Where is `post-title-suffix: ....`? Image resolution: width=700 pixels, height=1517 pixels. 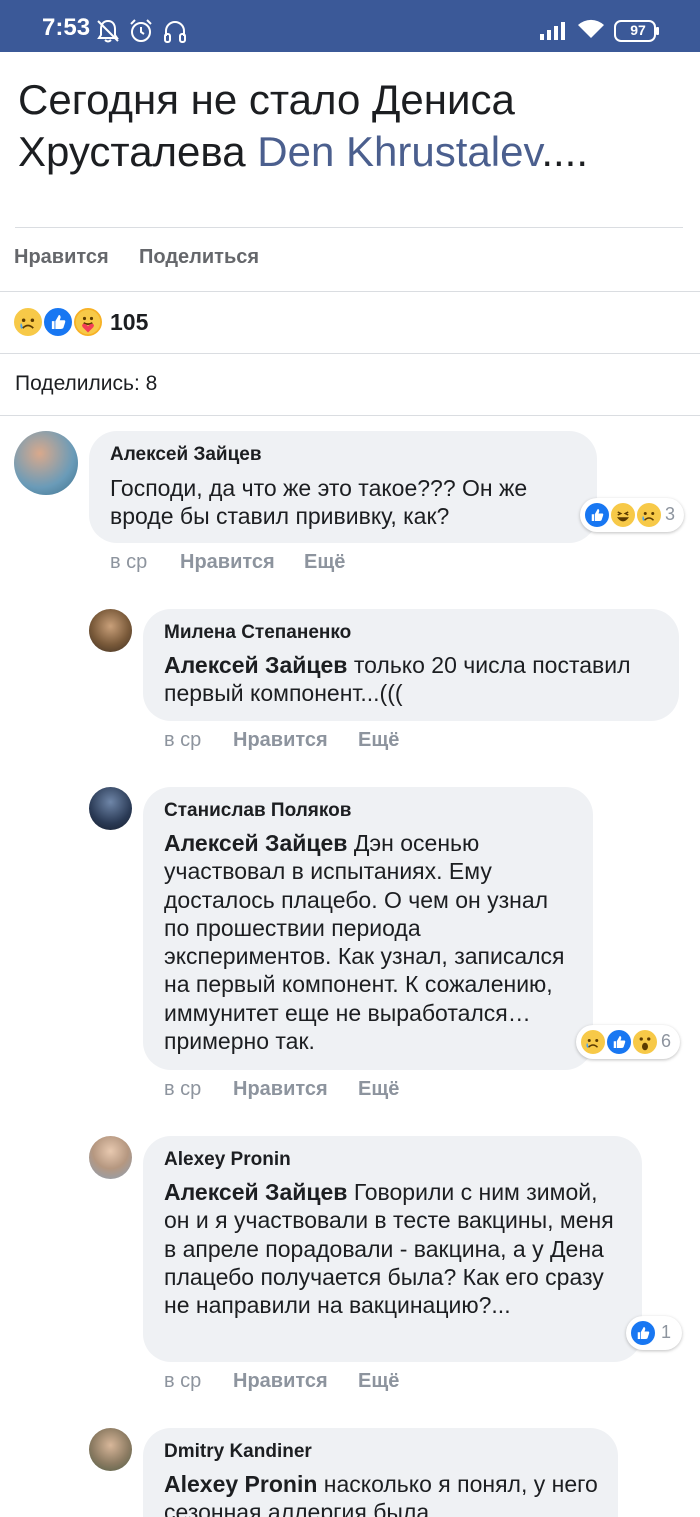 post-title-suffix: .... is located at coordinates (565, 151).